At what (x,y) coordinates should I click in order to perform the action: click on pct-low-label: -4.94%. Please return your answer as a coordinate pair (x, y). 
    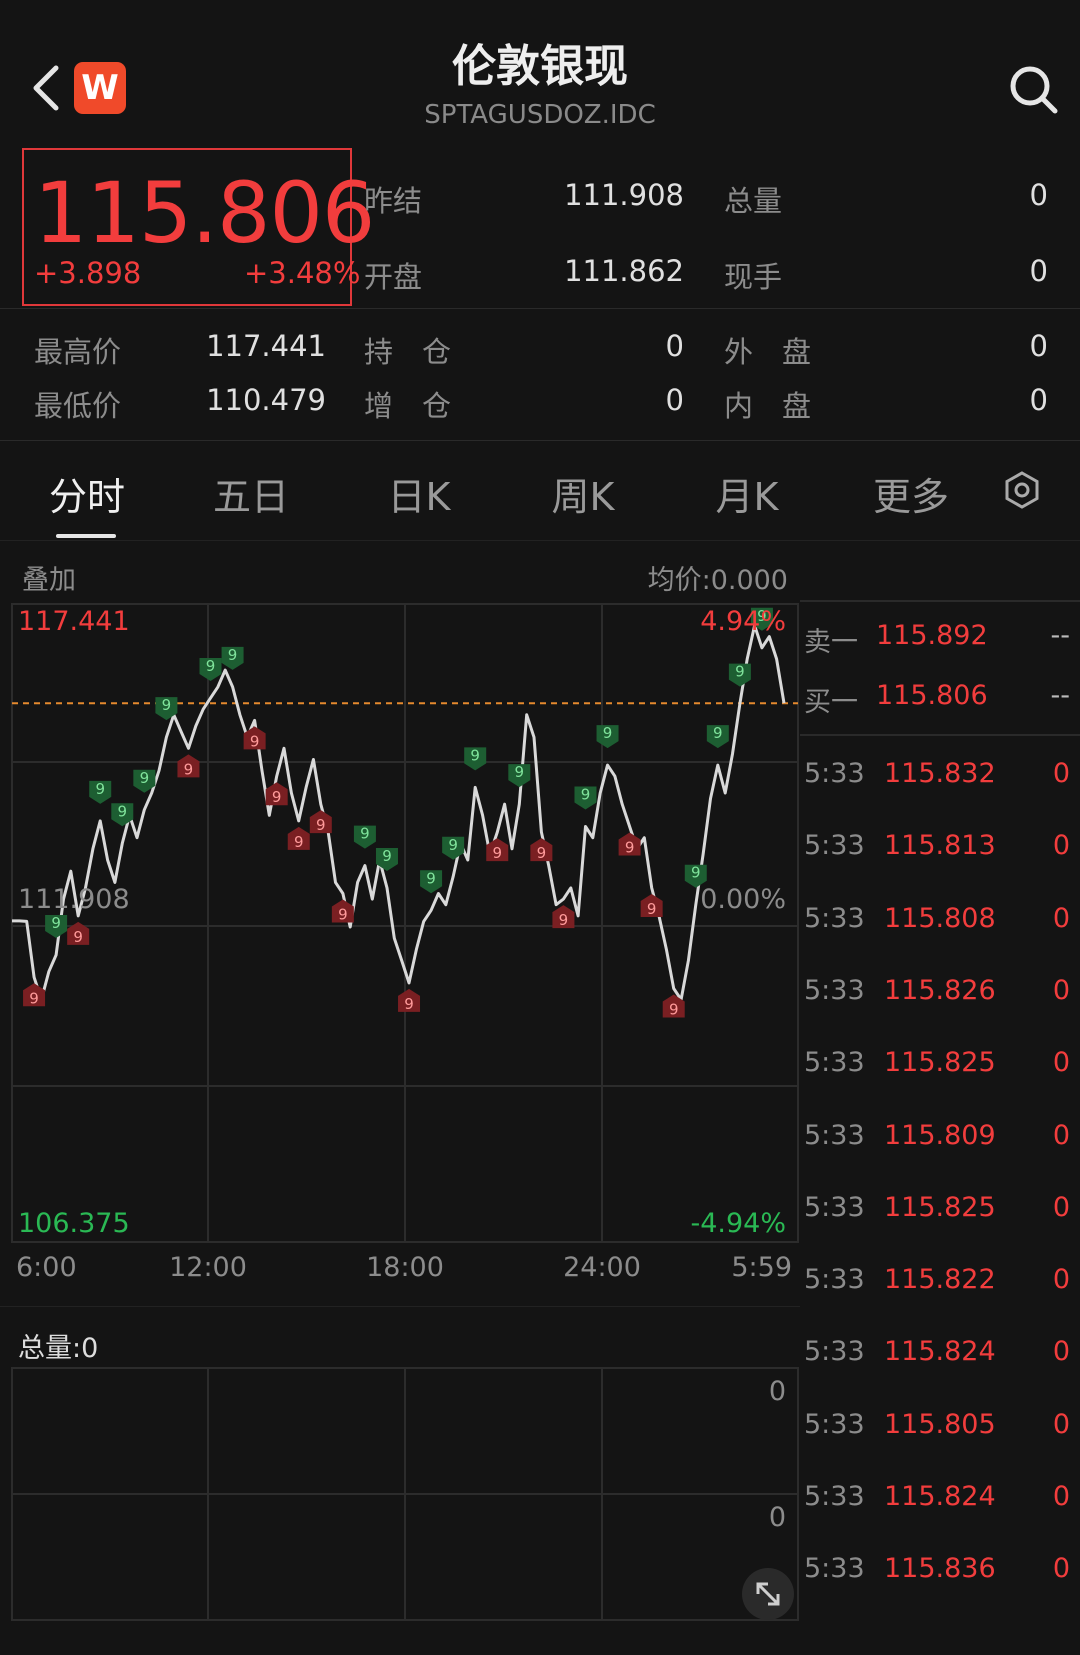
    Looking at the image, I should click on (738, 1223).